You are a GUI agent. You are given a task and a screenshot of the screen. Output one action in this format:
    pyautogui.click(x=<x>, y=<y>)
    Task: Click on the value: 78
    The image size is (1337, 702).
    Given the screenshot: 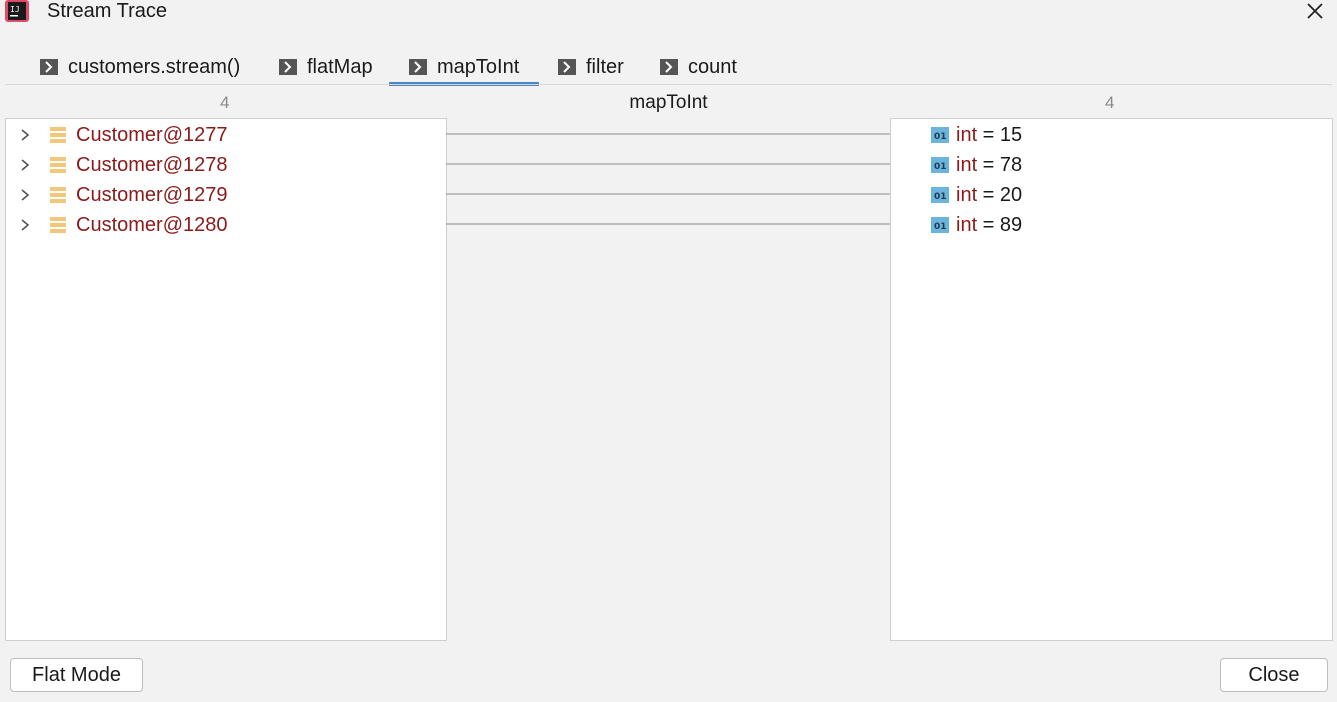 What is the action you would take?
    pyautogui.click(x=1011, y=164)
    